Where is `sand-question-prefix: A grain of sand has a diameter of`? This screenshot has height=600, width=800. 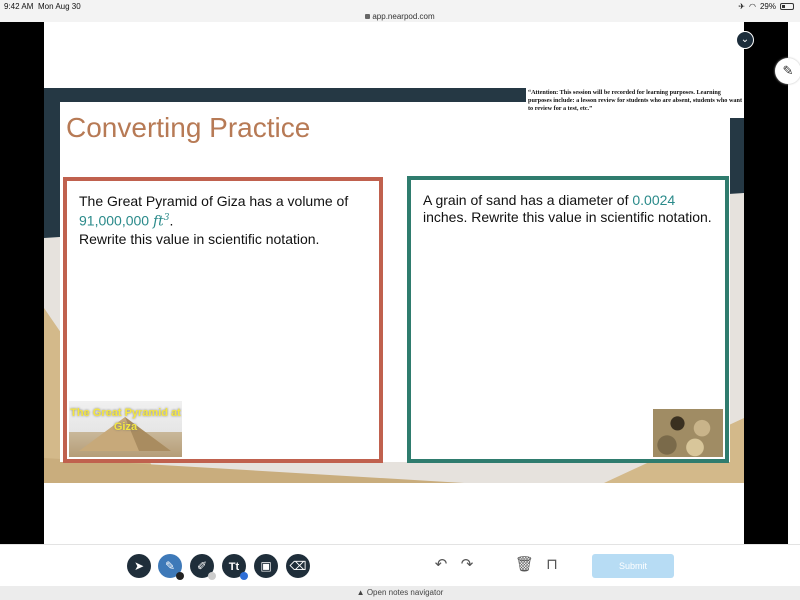
sand-question-prefix: A grain of sand has a diameter of is located at coordinates (528, 200).